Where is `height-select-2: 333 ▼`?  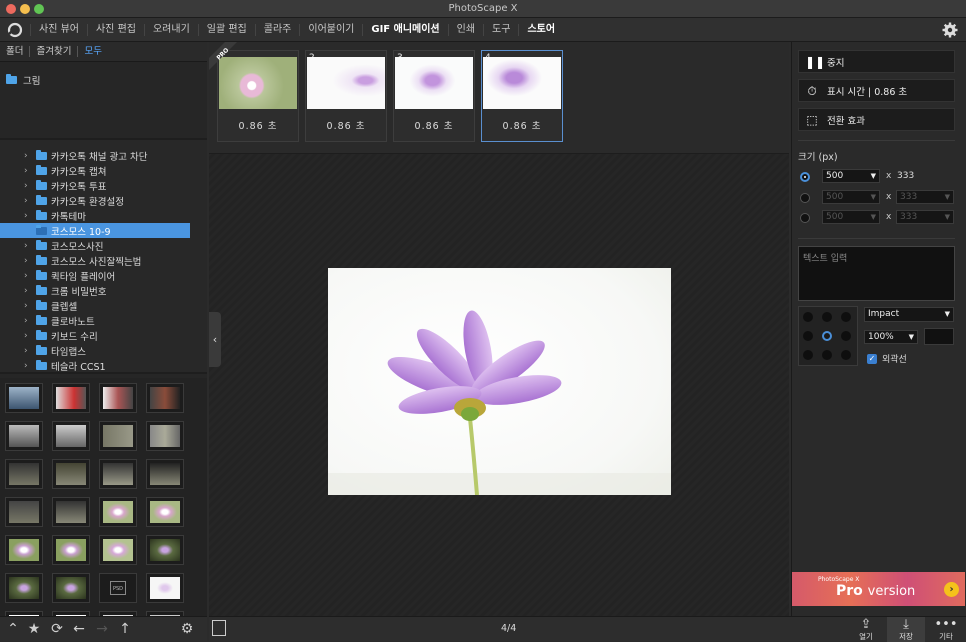
height-select-2: 333 ▼ is located at coordinates (925, 197).